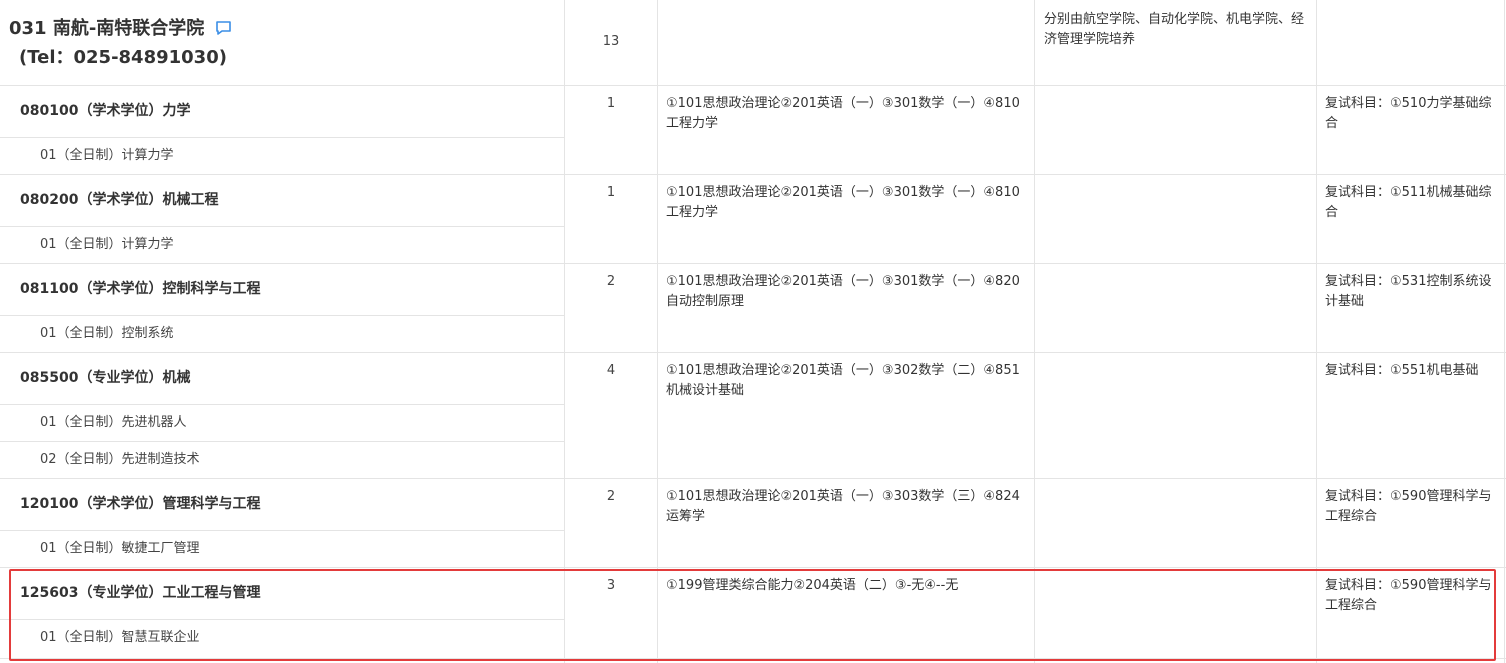  I want to click on direction-item: 01（全日制）敏捷工厂管理, so click(120, 548).